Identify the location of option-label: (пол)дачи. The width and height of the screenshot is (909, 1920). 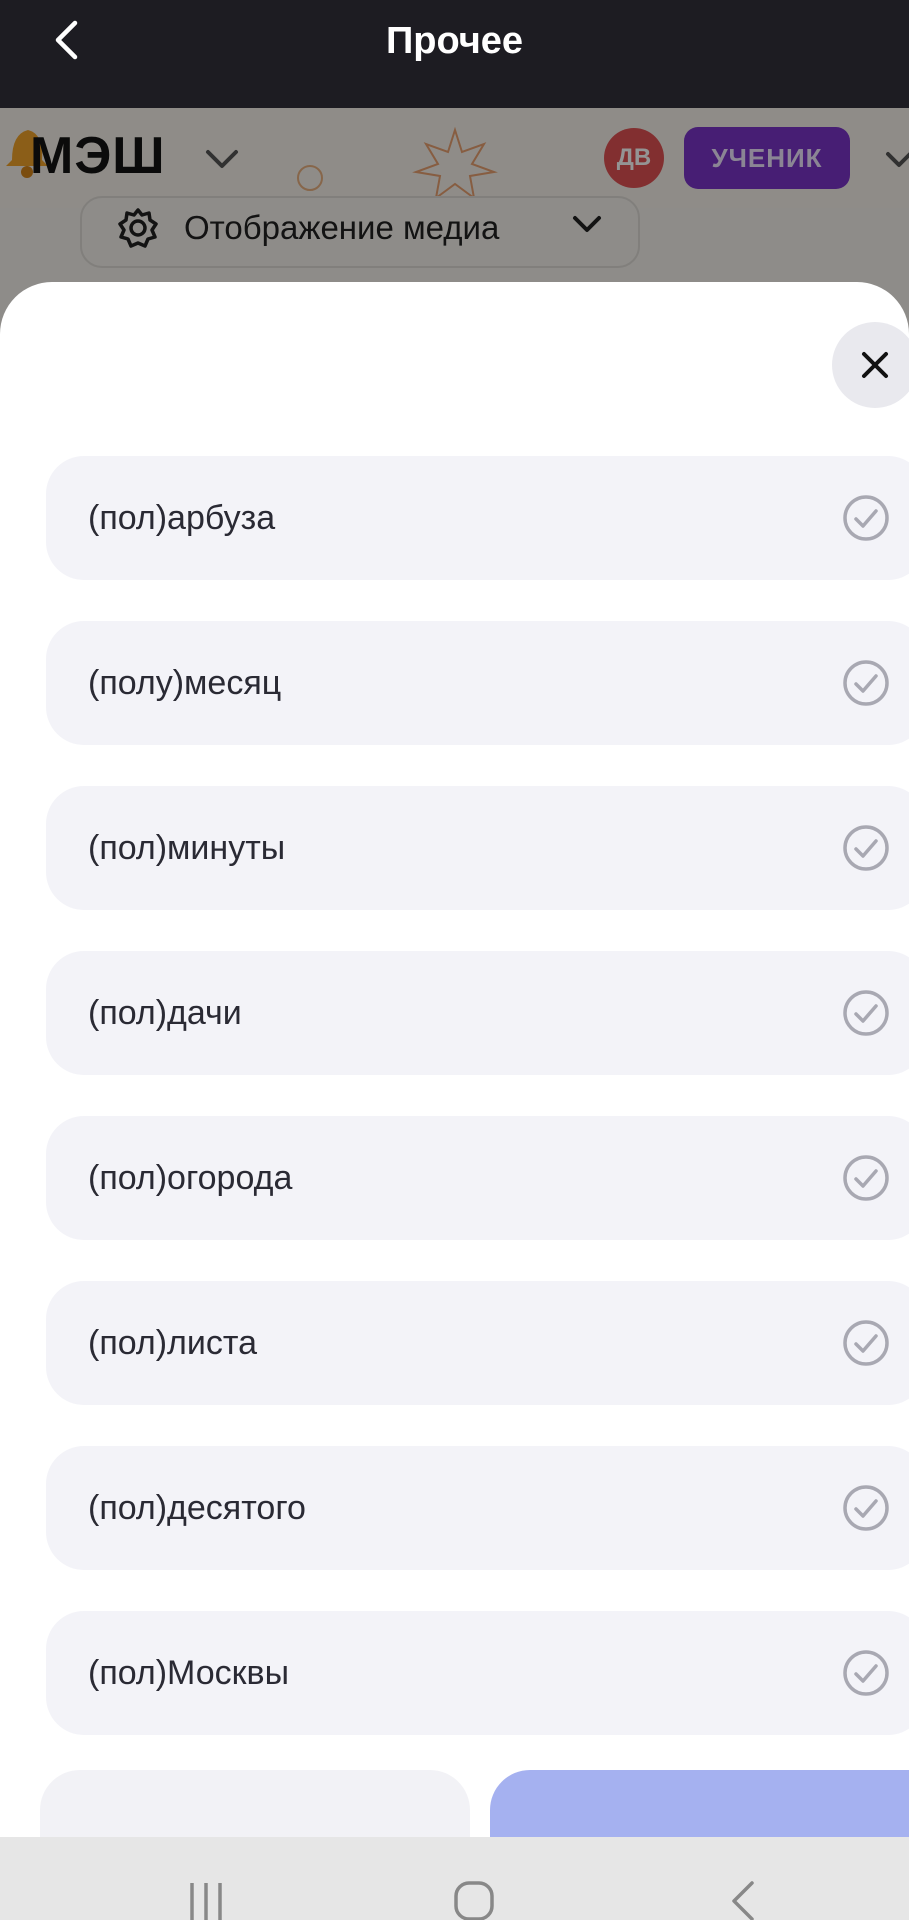
(165, 1013).